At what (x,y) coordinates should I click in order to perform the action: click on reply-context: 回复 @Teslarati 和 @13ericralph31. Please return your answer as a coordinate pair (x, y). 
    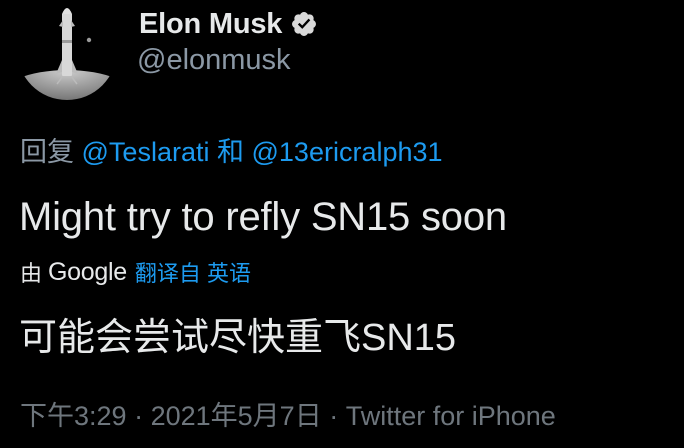
    Looking at the image, I should click on (231, 149).